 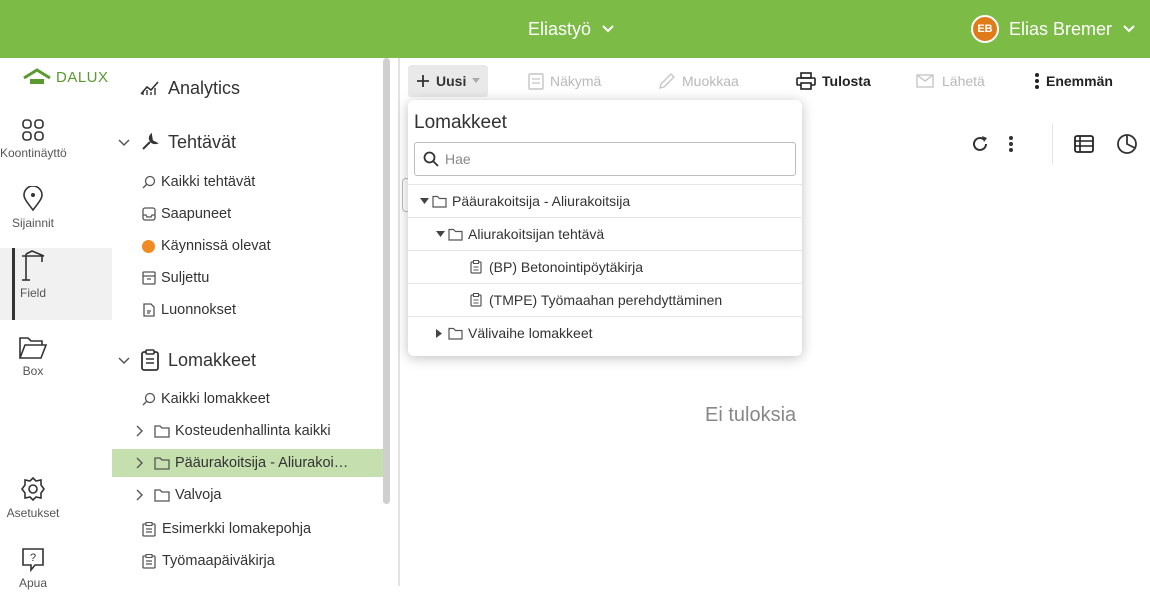 I want to click on rail-label: Box, so click(x=33, y=371).